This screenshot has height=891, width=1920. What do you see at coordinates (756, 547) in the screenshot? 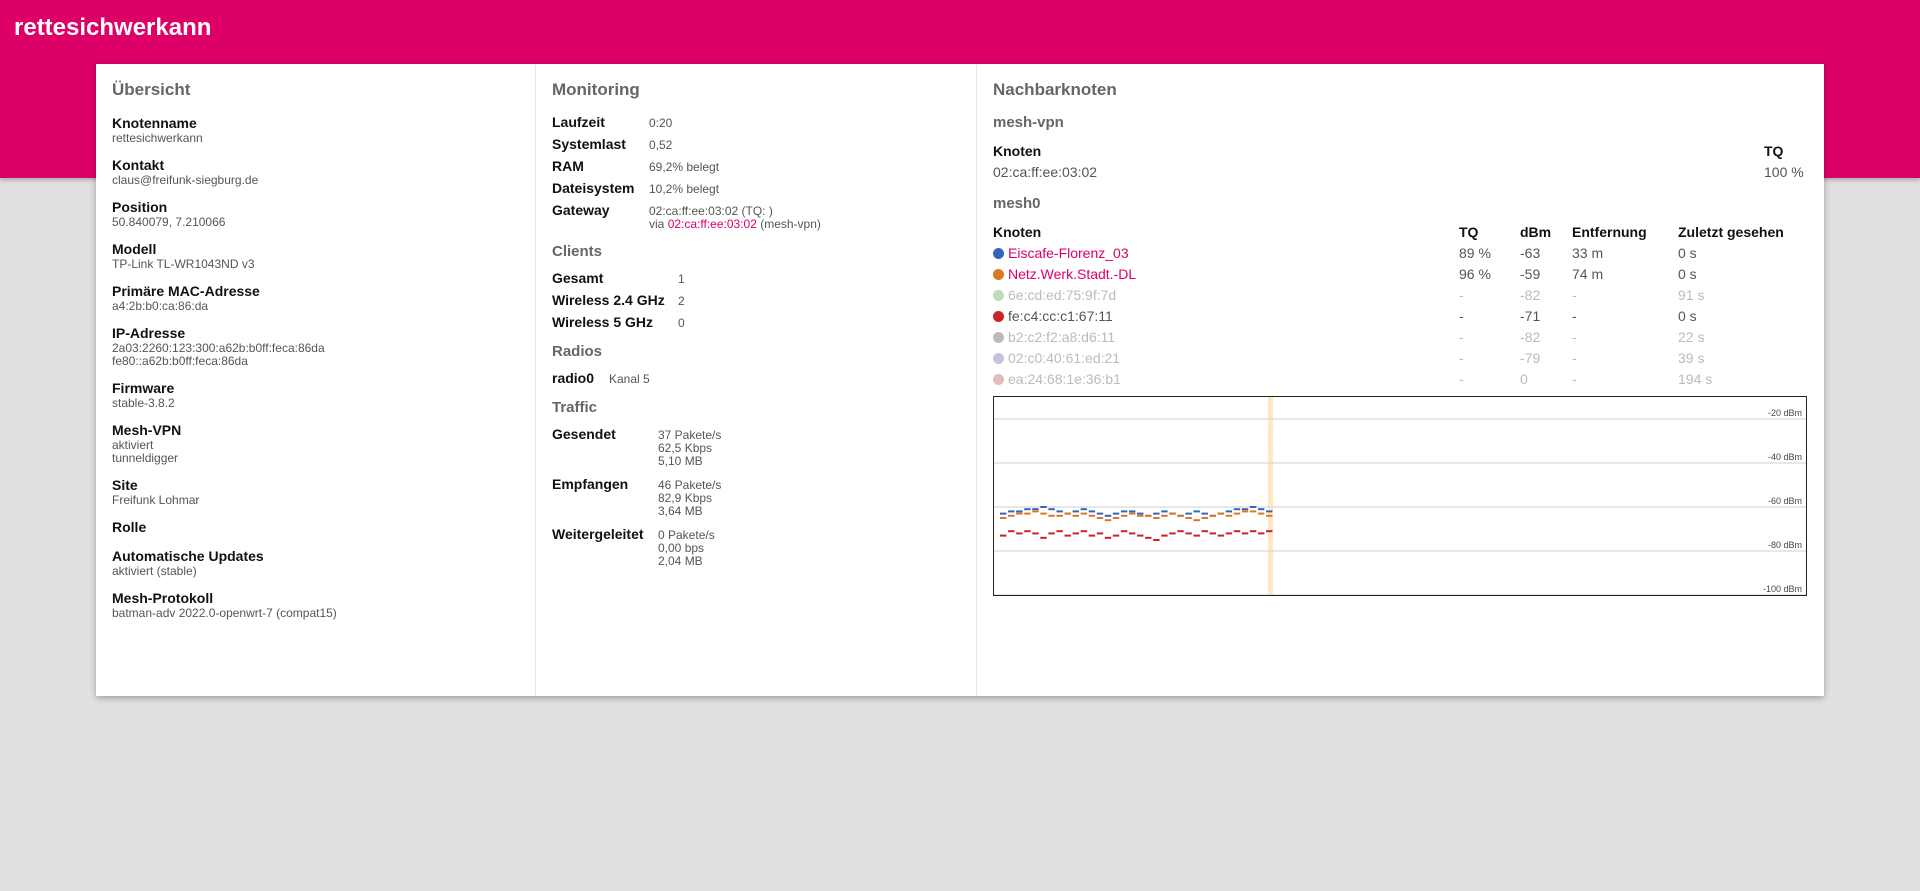
I see `traffic-row: Weitergeleitet 0 Pakete/s 0,00 bps 2,04 MB` at bounding box center [756, 547].